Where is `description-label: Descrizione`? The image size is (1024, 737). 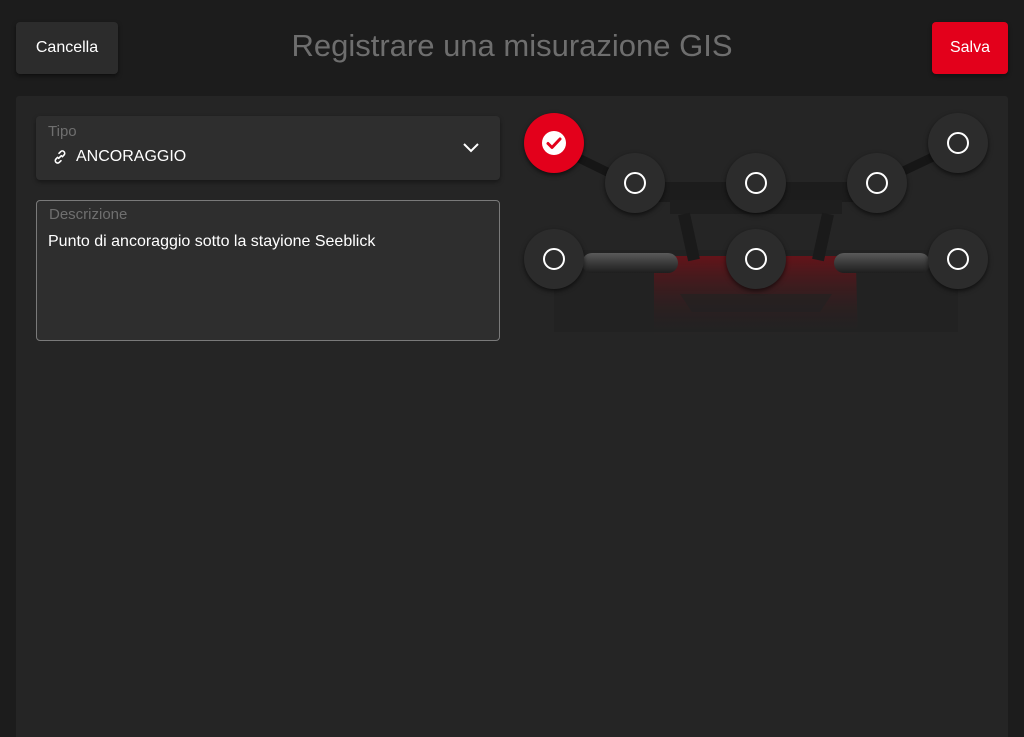
description-label: Descrizione is located at coordinates (88, 214).